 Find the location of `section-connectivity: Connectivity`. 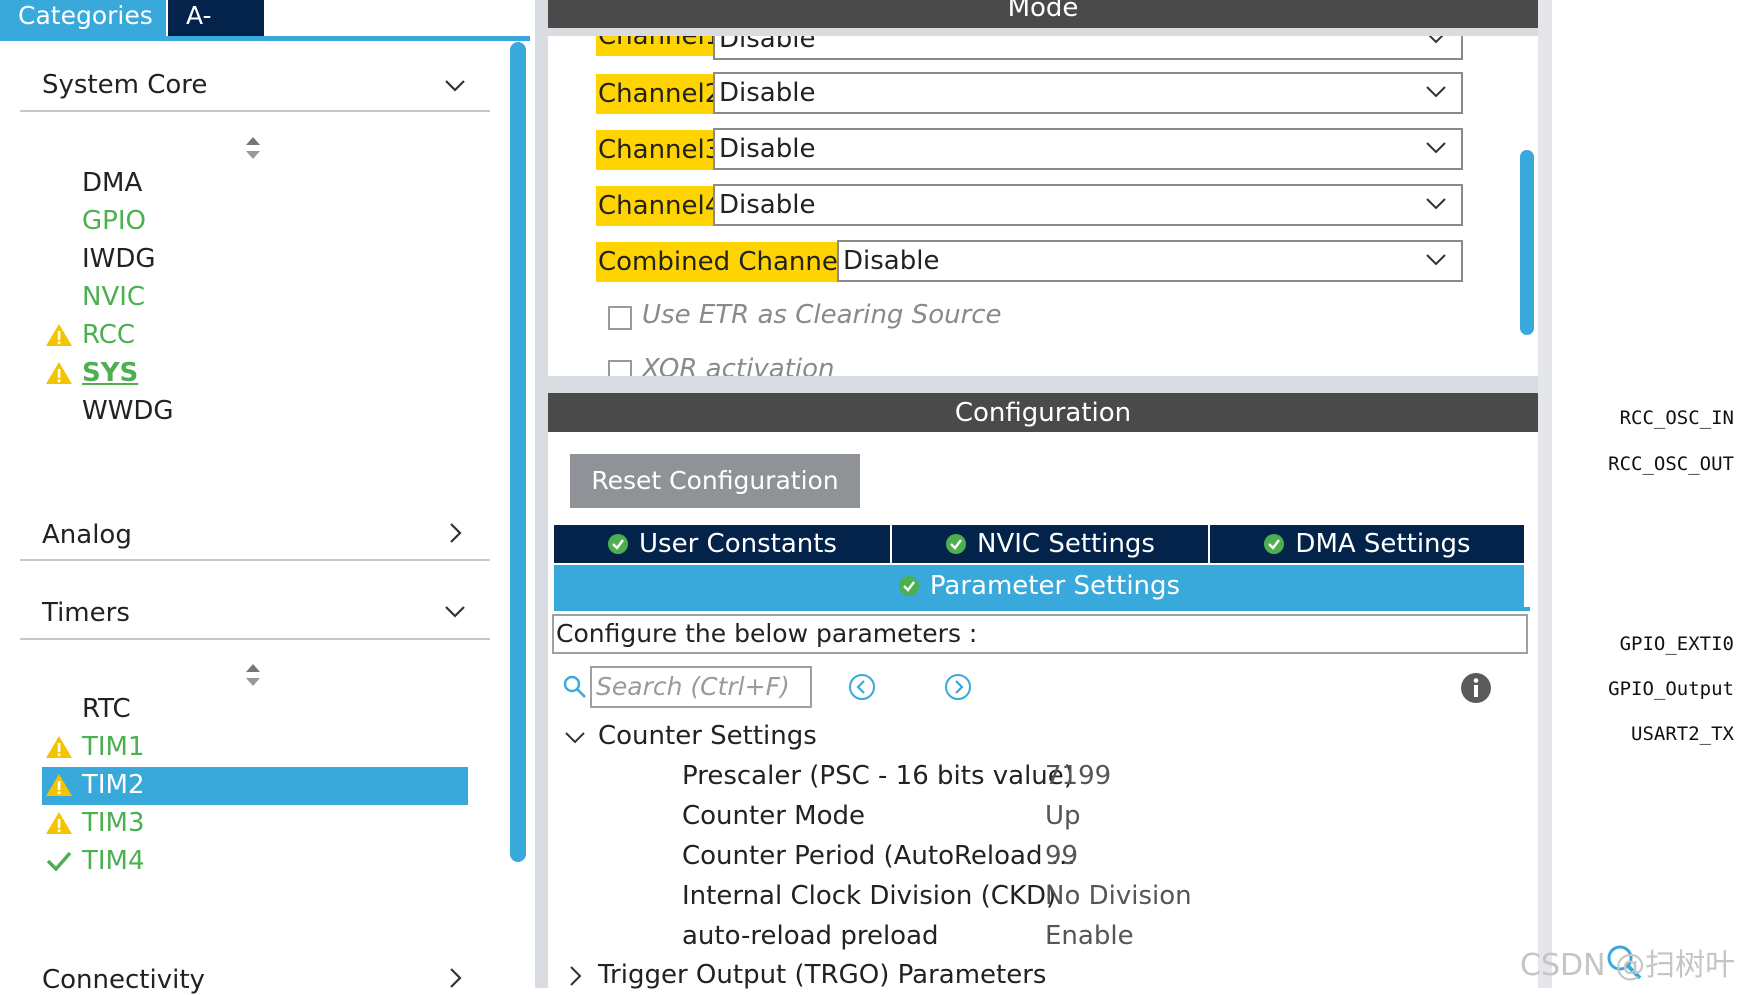

section-connectivity: Connectivity is located at coordinates (123, 980).